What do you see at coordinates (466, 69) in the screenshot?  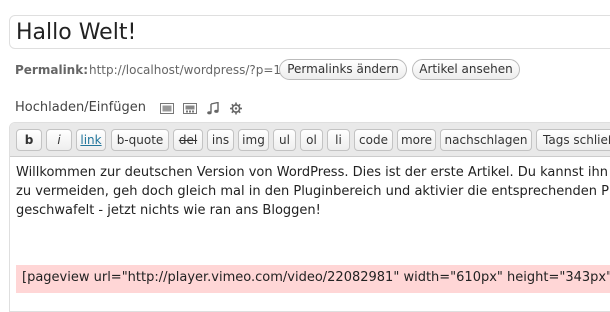 I see `view-post-button: Artikel ansehen` at bounding box center [466, 69].